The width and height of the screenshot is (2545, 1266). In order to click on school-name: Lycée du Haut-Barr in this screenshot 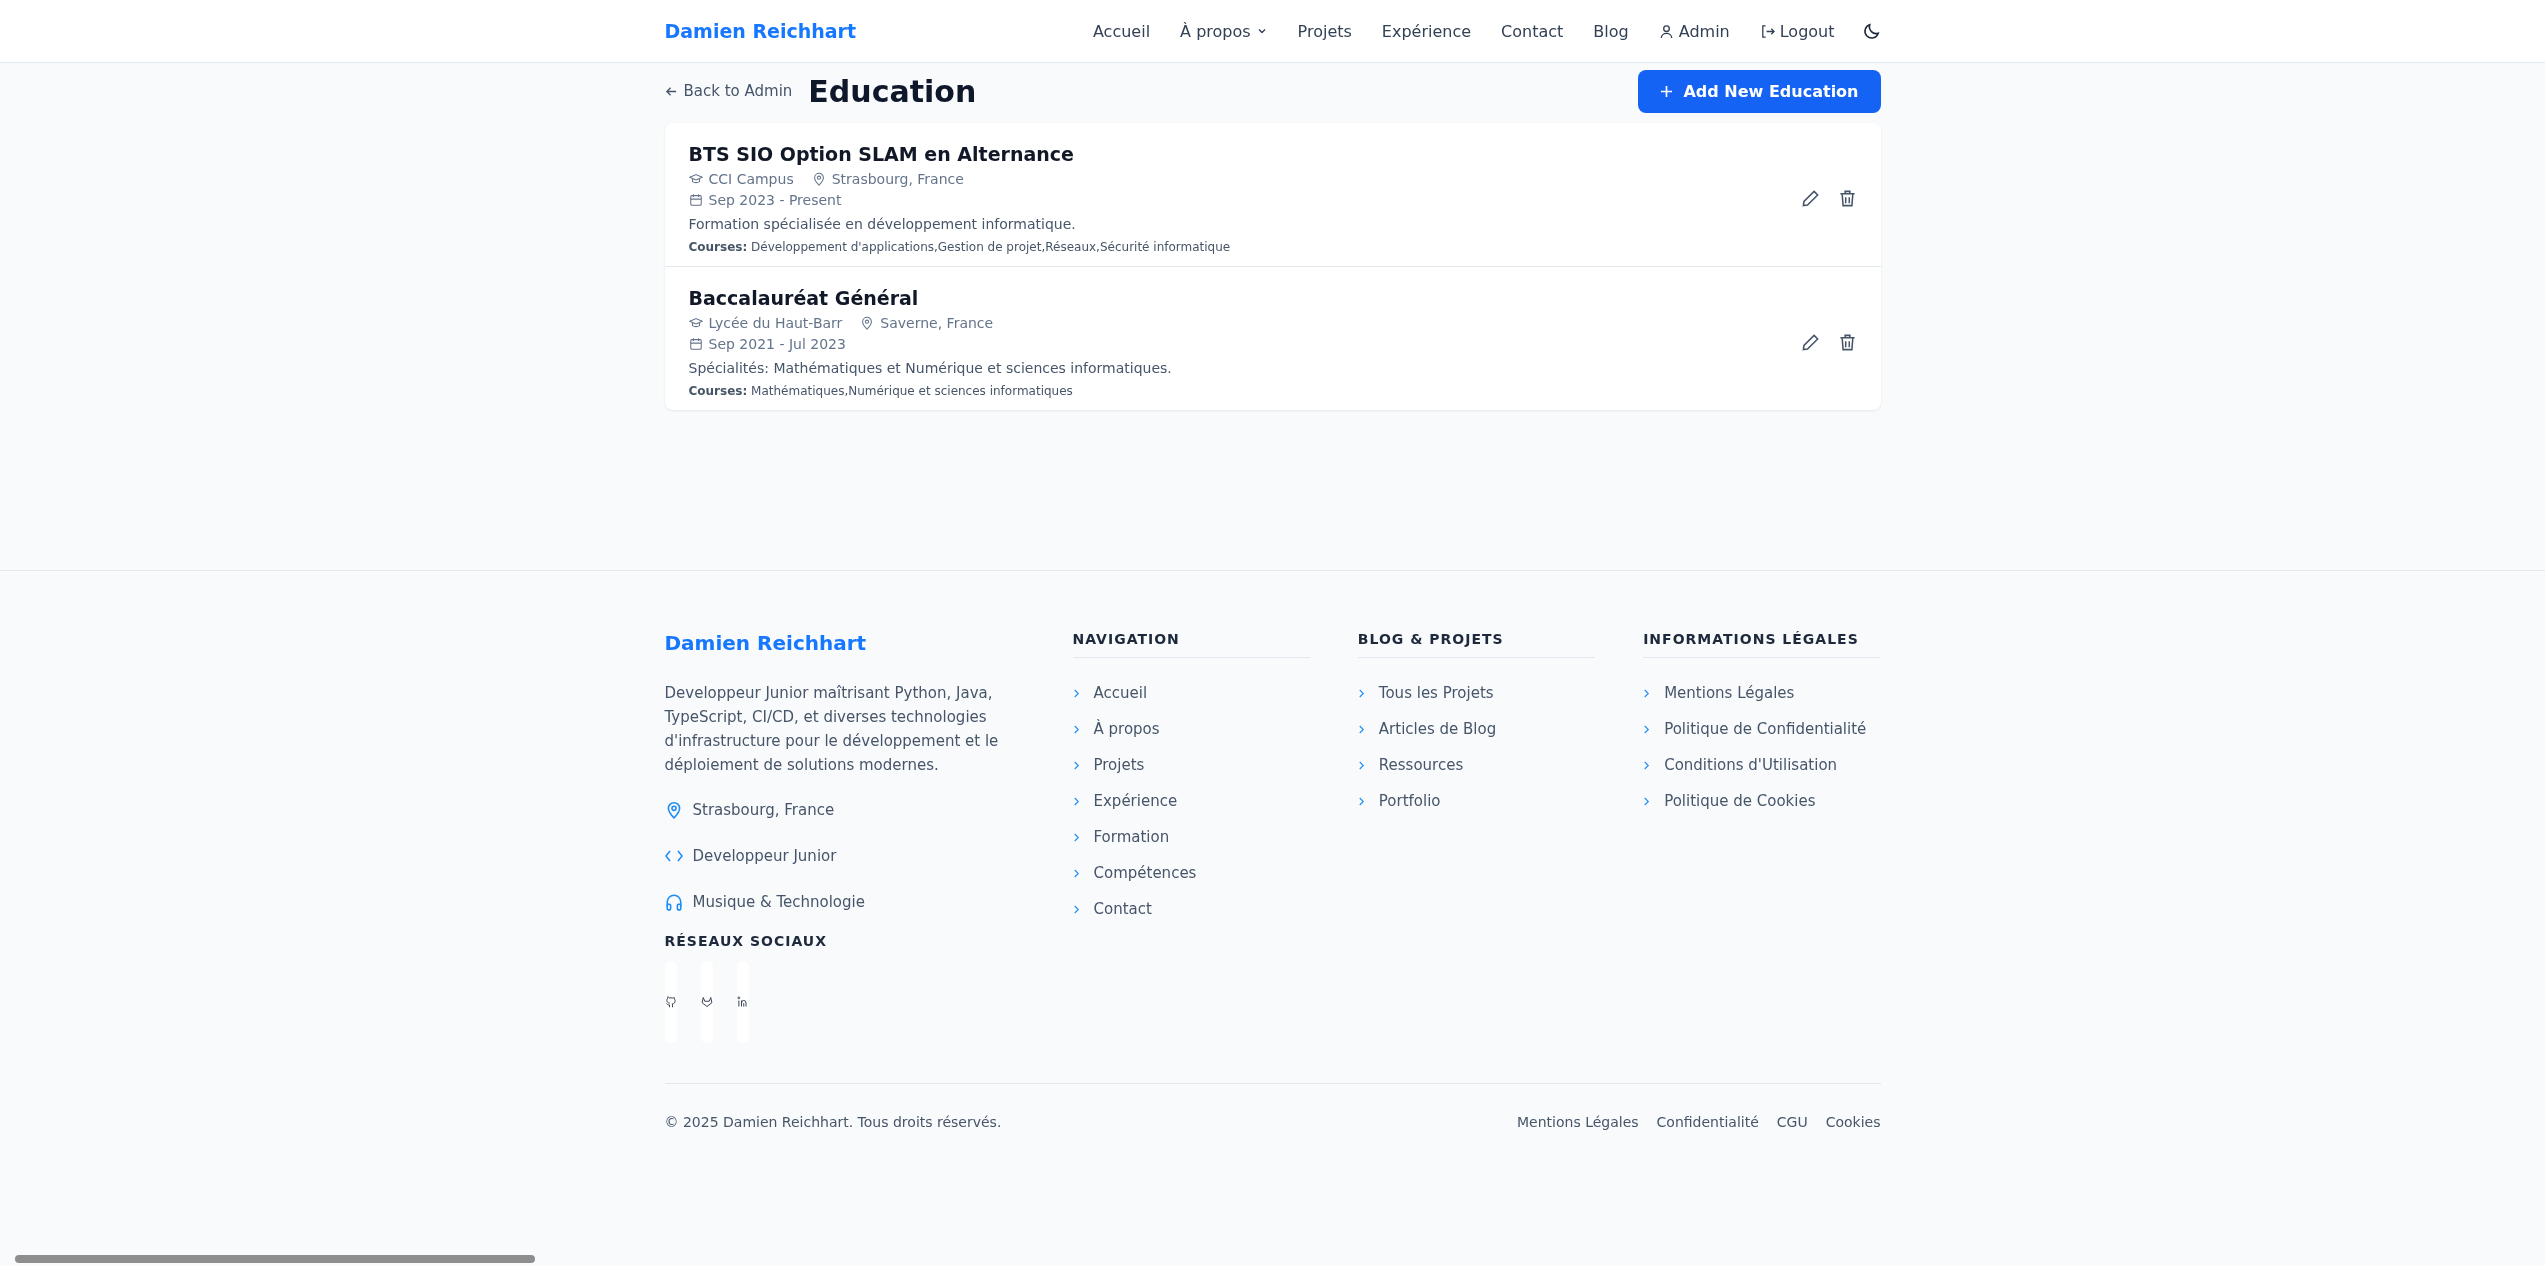, I will do `click(775, 323)`.